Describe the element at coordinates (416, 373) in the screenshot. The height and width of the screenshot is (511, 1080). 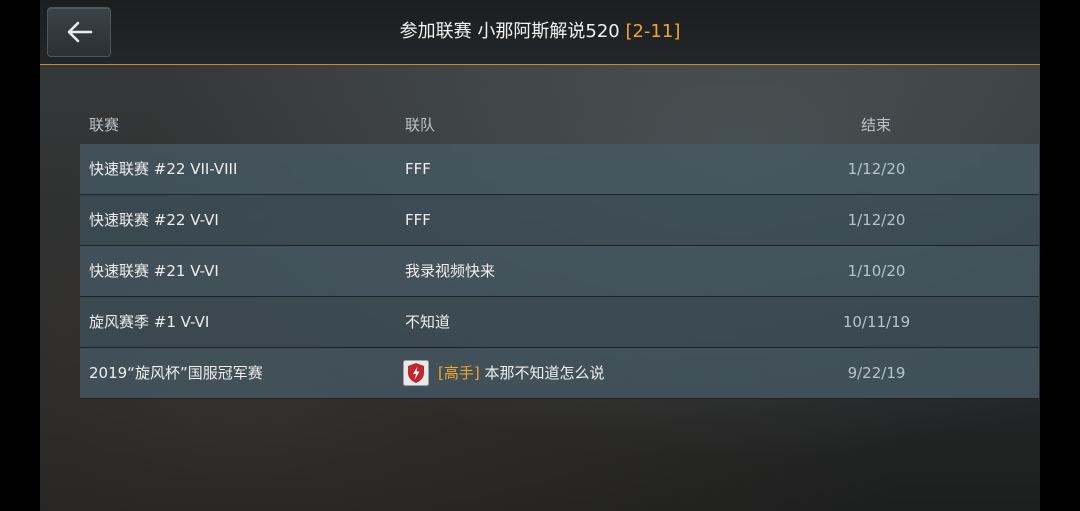
I see `shield-lightning-icon` at that location.